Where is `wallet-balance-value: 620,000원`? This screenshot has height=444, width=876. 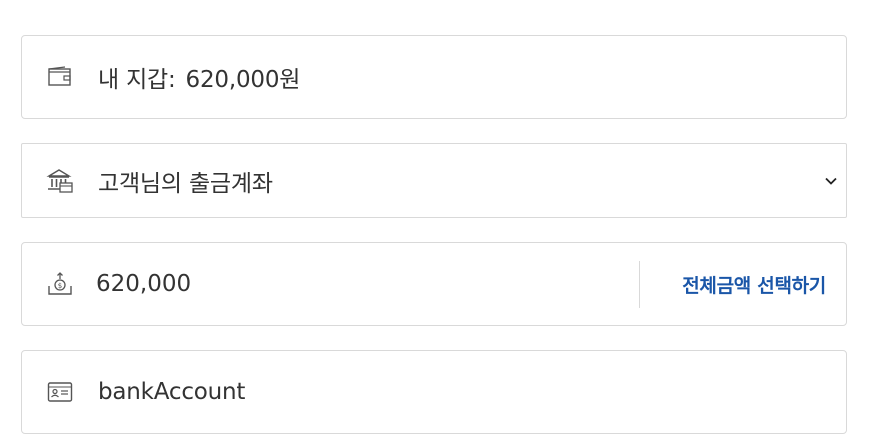 wallet-balance-value: 620,000원 is located at coordinates (243, 80).